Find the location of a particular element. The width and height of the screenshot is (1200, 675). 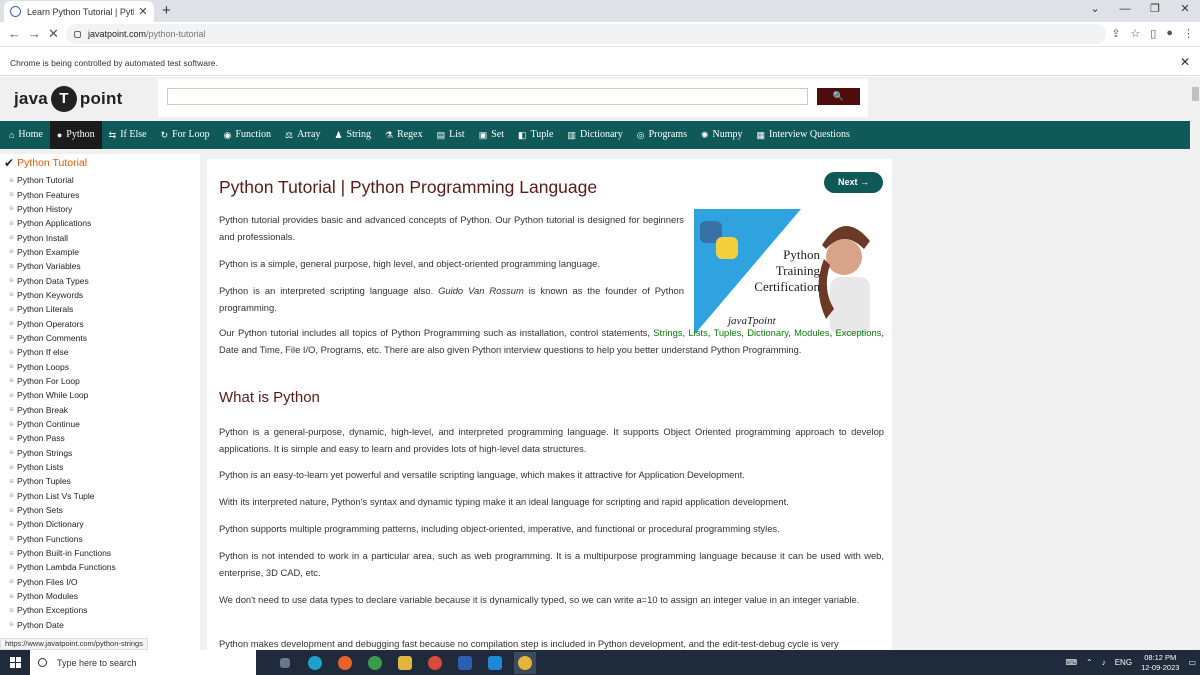

sidebar-item: ⊕ Python Operators is located at coordinates (62, 323).